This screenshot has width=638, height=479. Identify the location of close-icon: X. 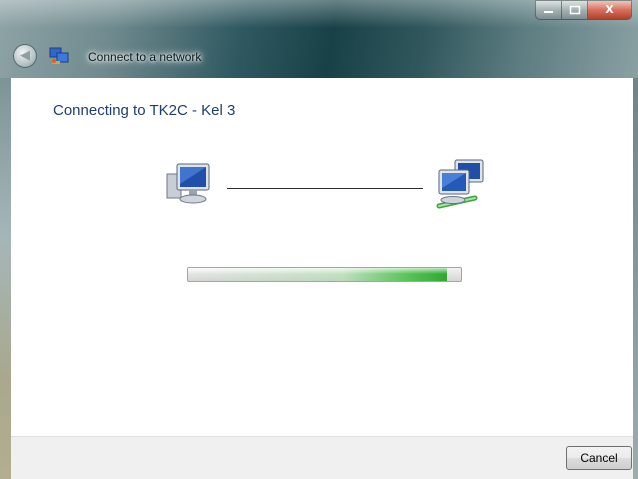
(609, 9).